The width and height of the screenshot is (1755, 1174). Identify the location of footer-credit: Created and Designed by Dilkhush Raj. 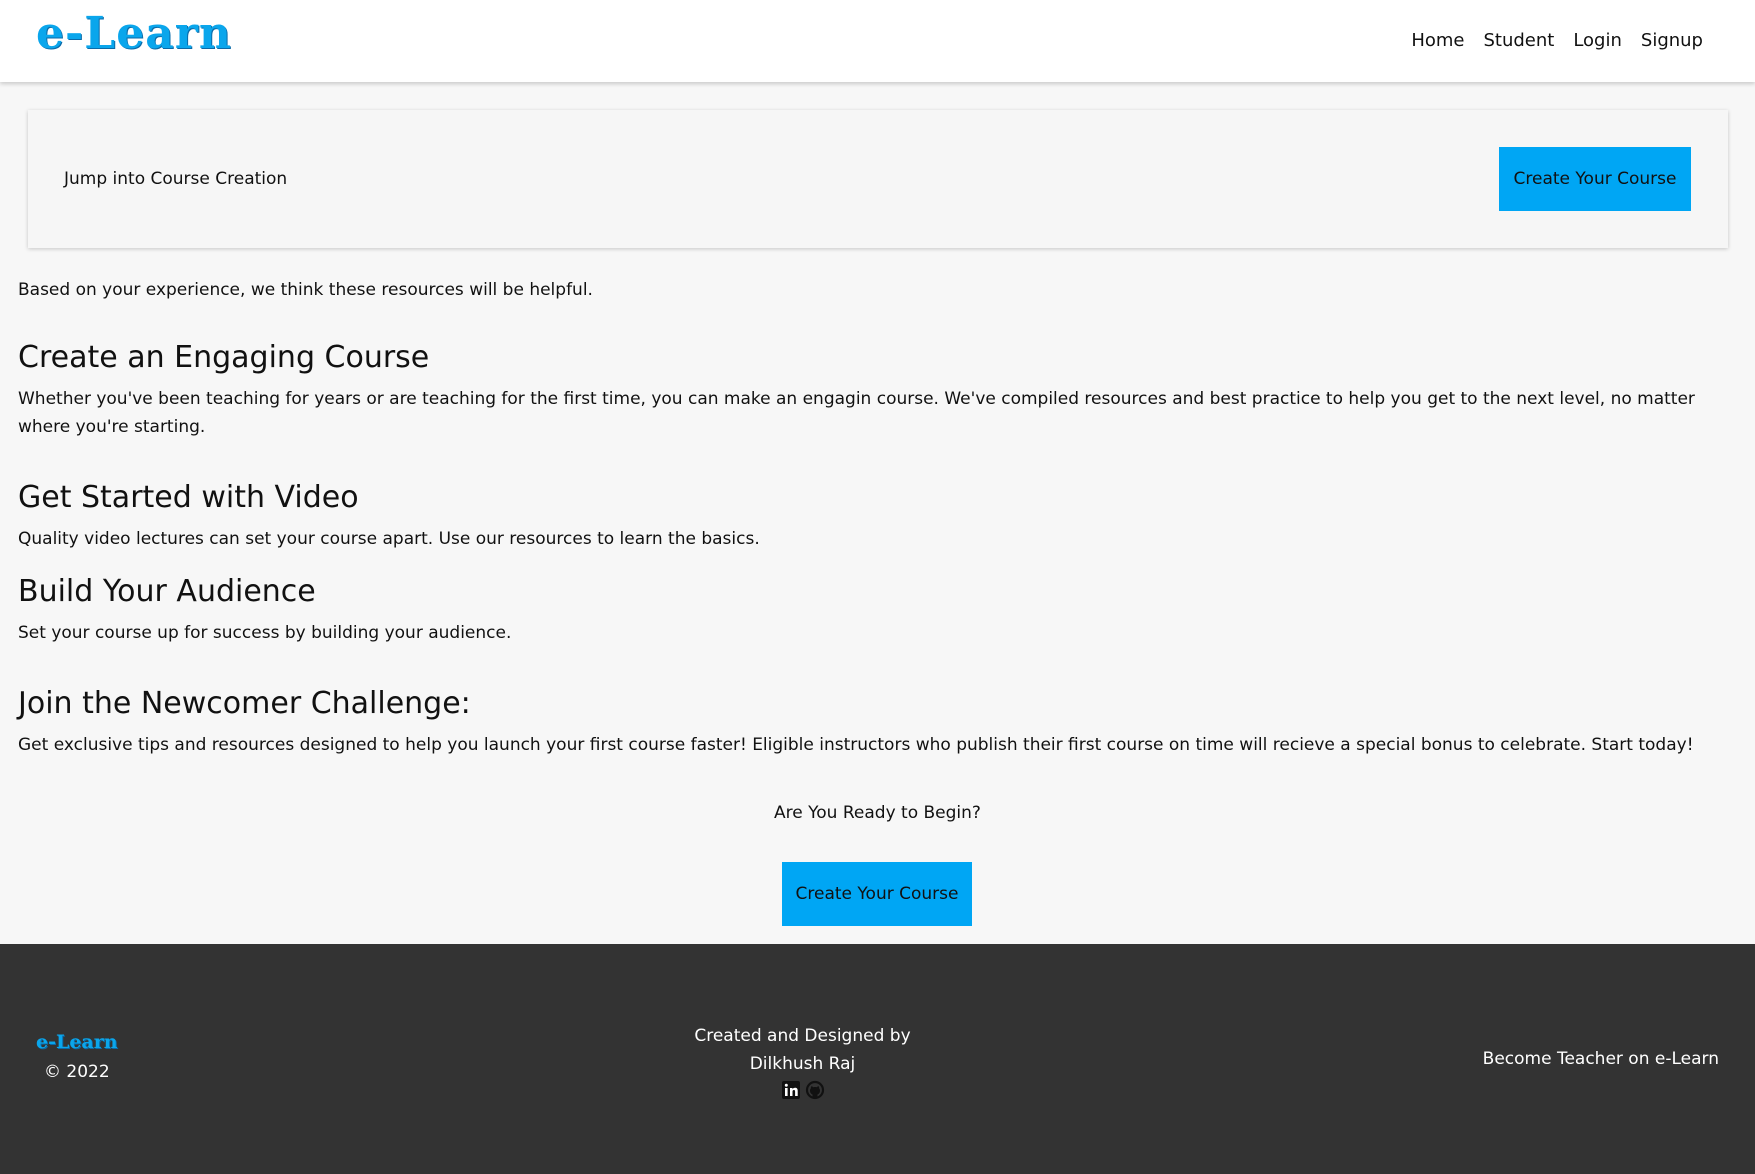
(802, 1050).